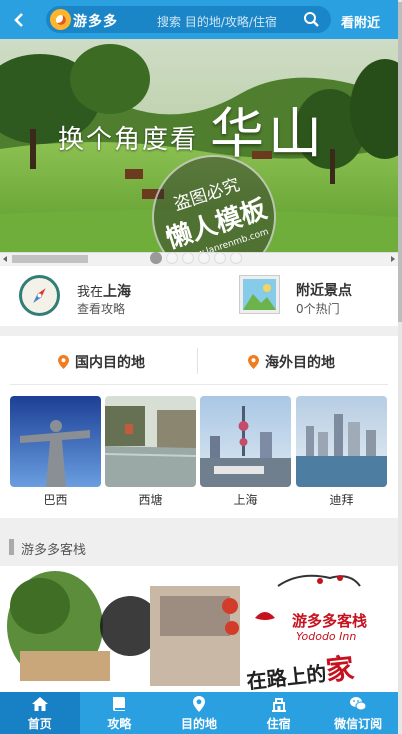  What do you see at coordinates (217, 21) in the screenshot?
I see `search-input: 搜索 目的地/攻略/住宿` at bounding box center [217, 21].